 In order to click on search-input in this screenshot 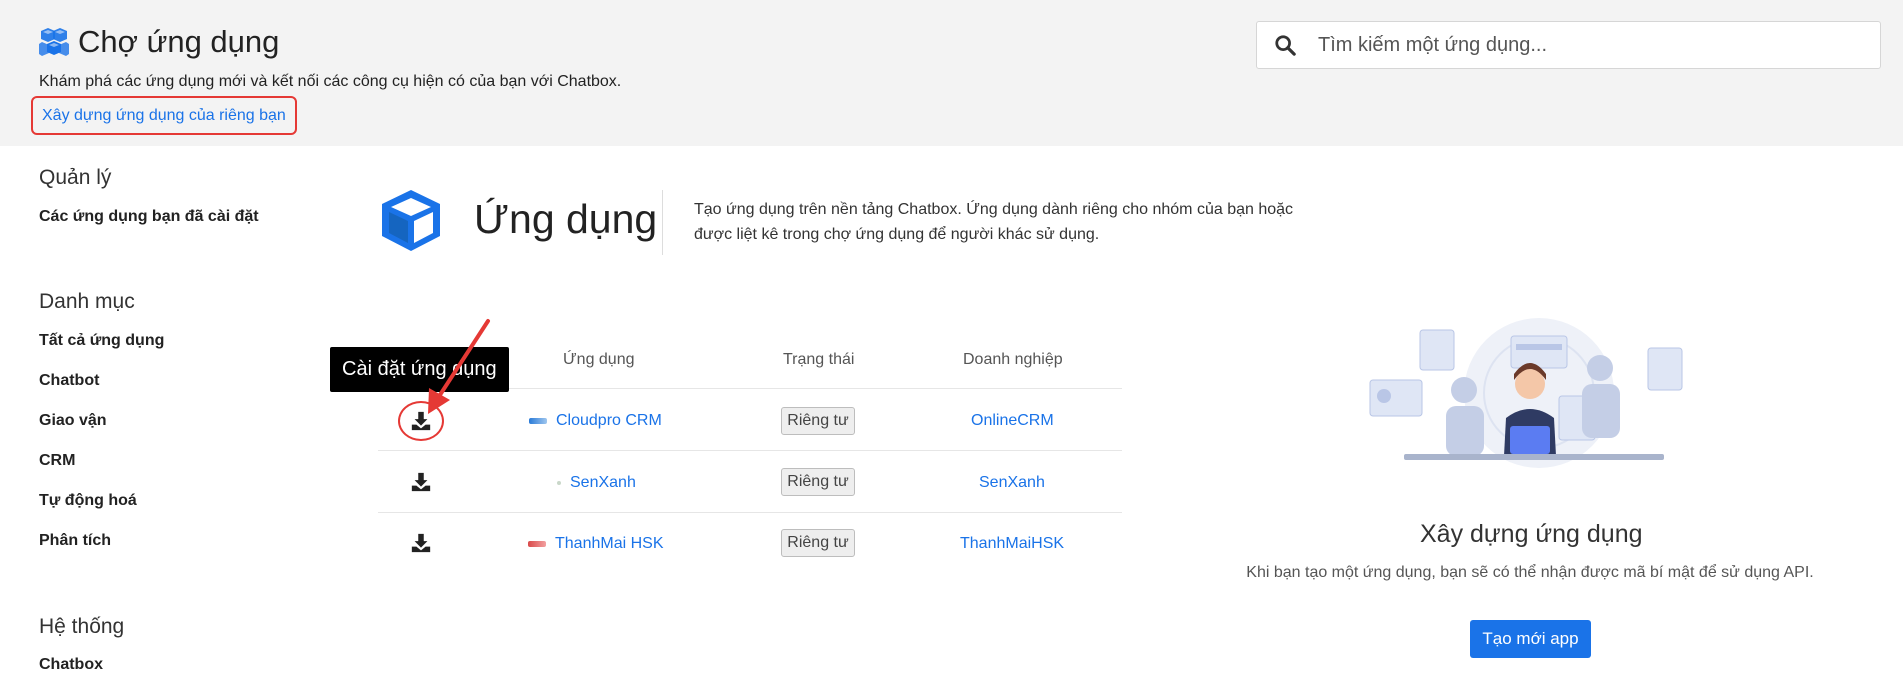, I will do `click(1588, 45)`.